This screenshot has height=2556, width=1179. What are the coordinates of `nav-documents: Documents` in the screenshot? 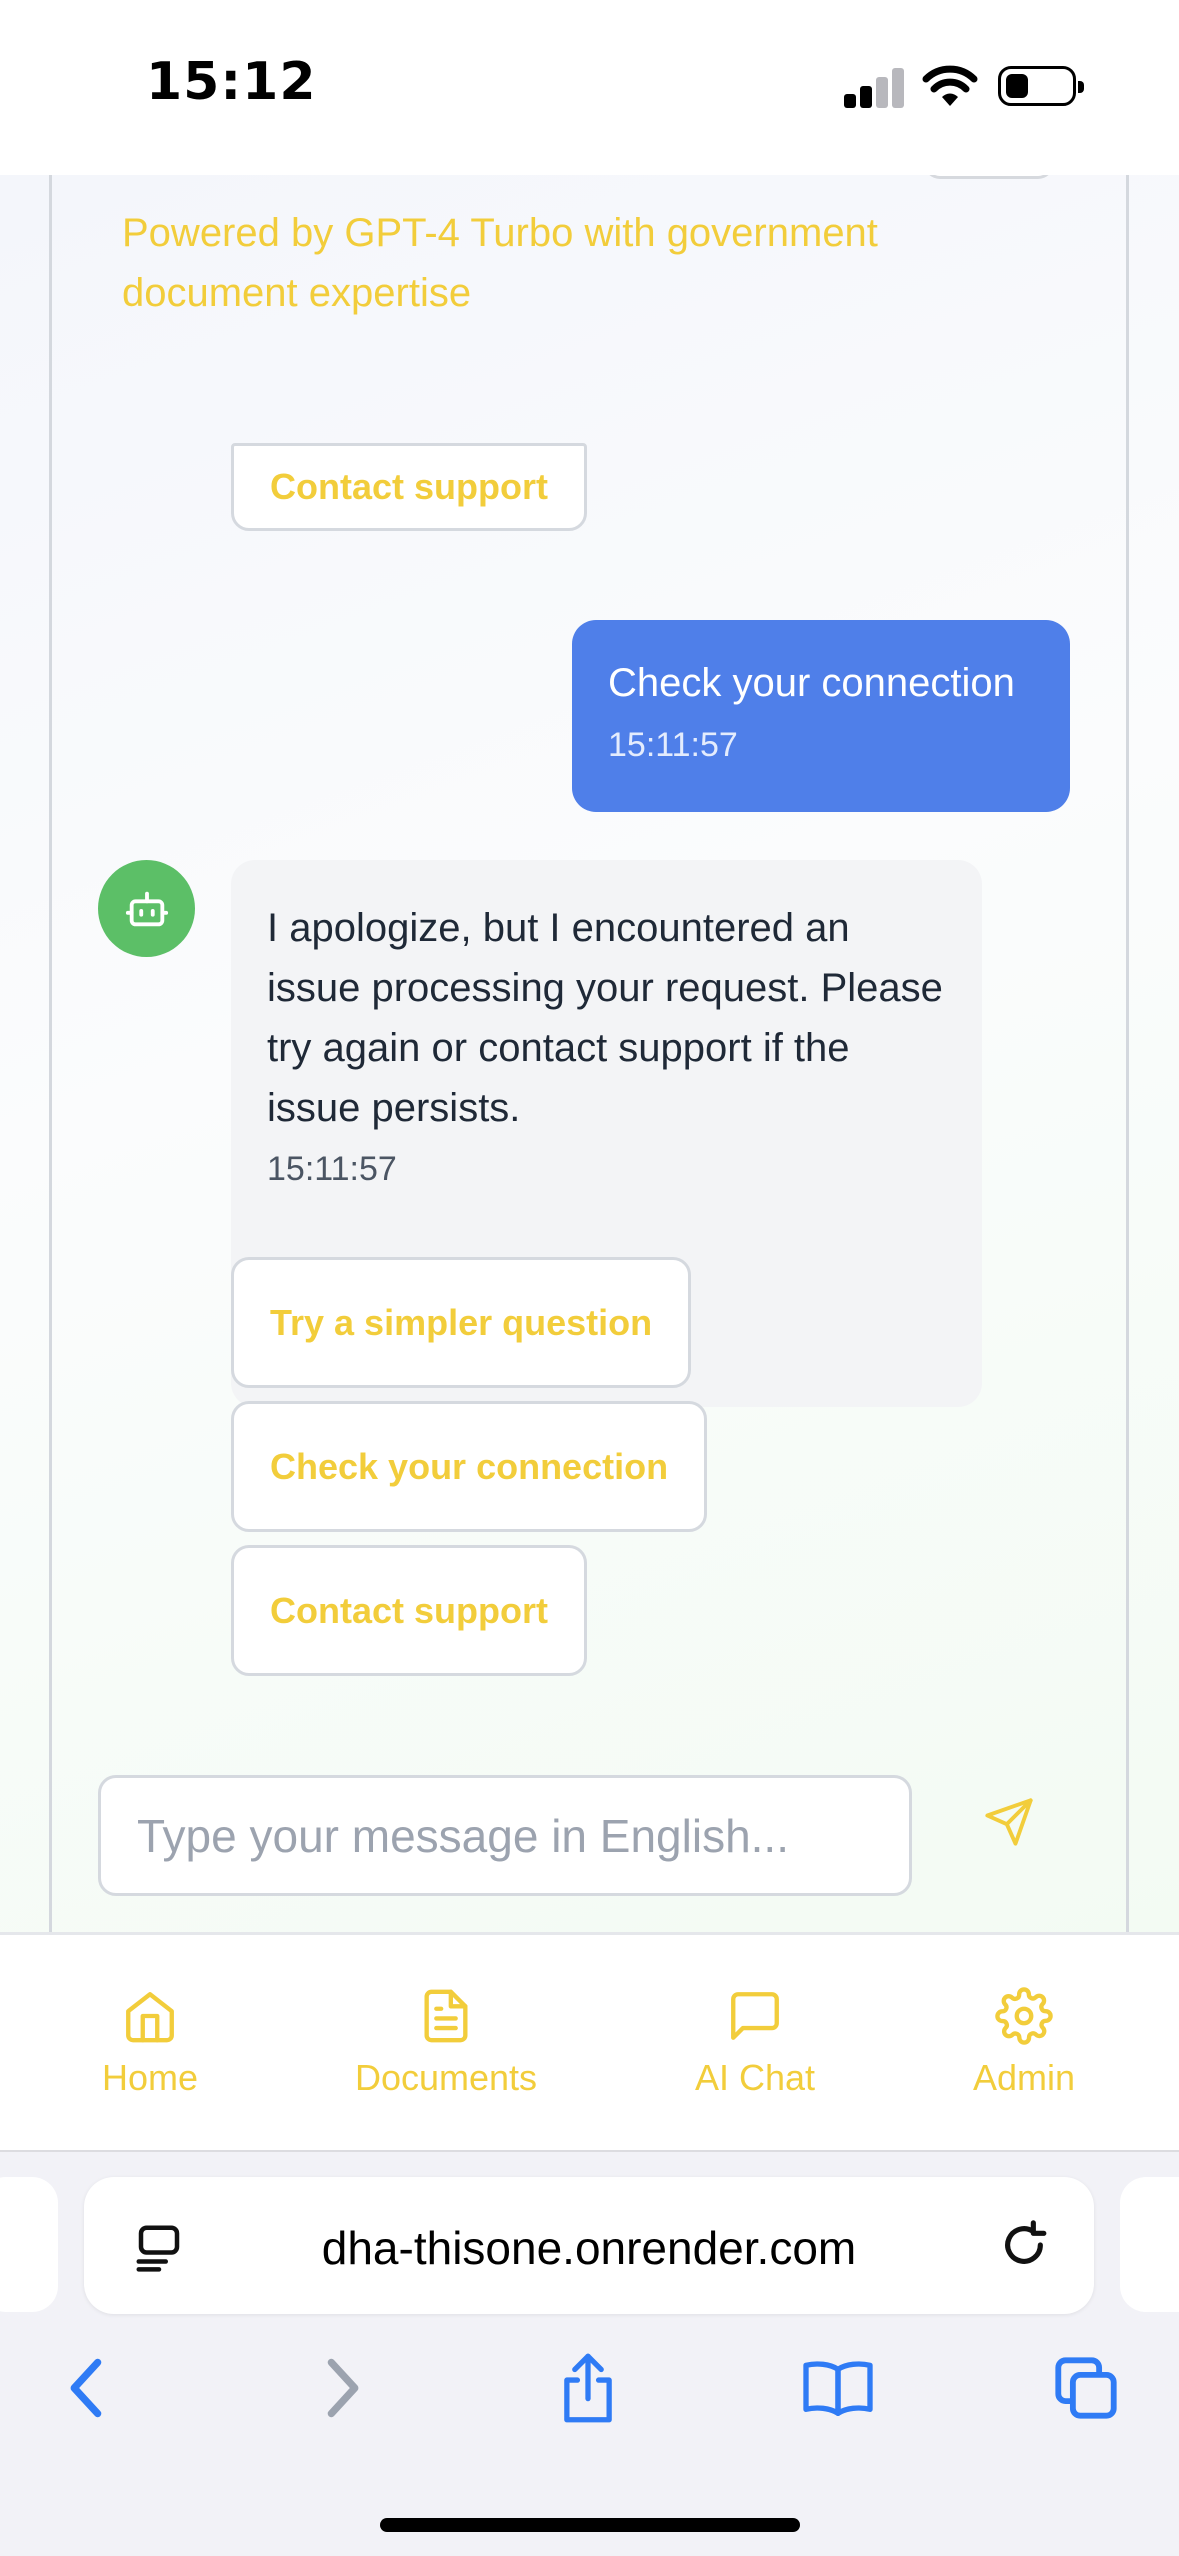 It's located at (446, 2042).